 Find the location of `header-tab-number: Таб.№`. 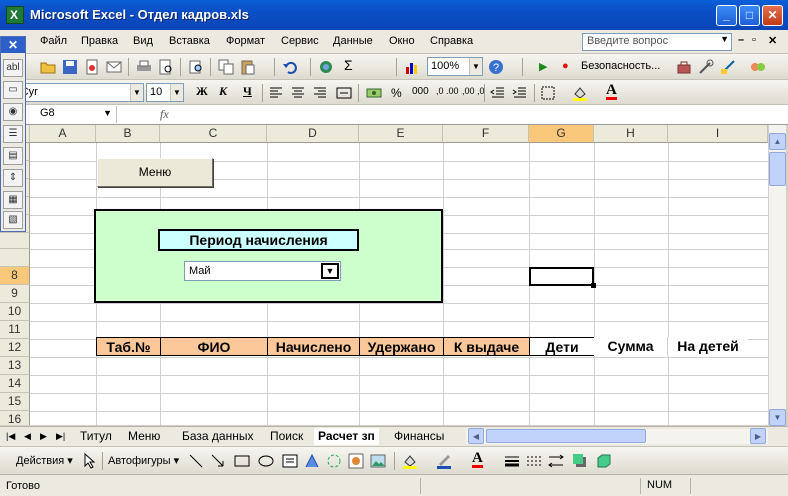

header-tab-number: Таб.№ is located at coordinates (128, 346).